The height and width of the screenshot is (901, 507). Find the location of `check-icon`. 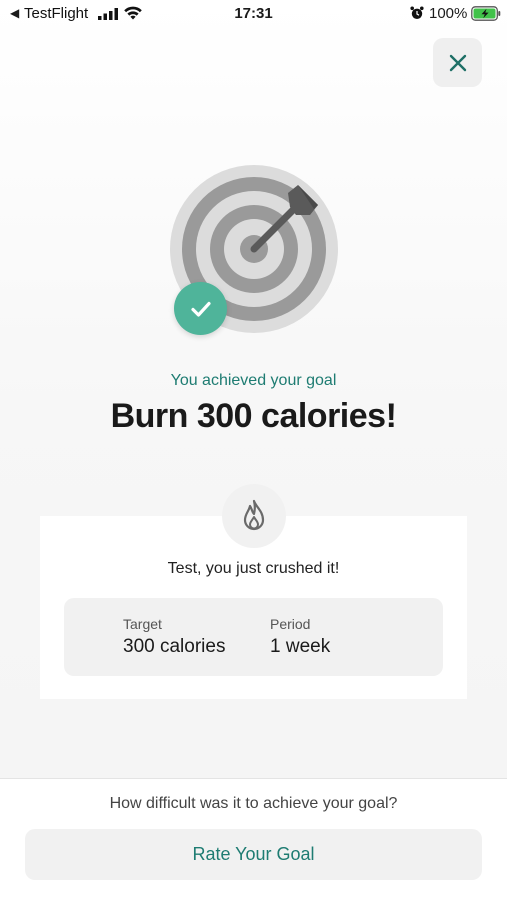

check-icon is located at coordinates (200, 309).